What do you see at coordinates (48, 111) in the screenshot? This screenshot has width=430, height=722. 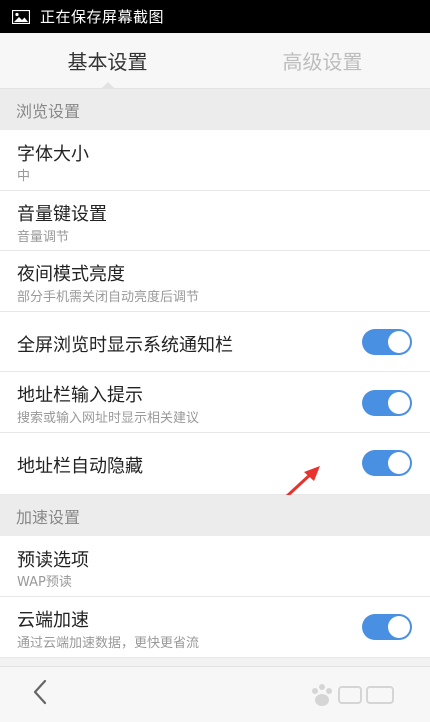 I see `section-title: 浏览设置` at bounding box center [48, 111].